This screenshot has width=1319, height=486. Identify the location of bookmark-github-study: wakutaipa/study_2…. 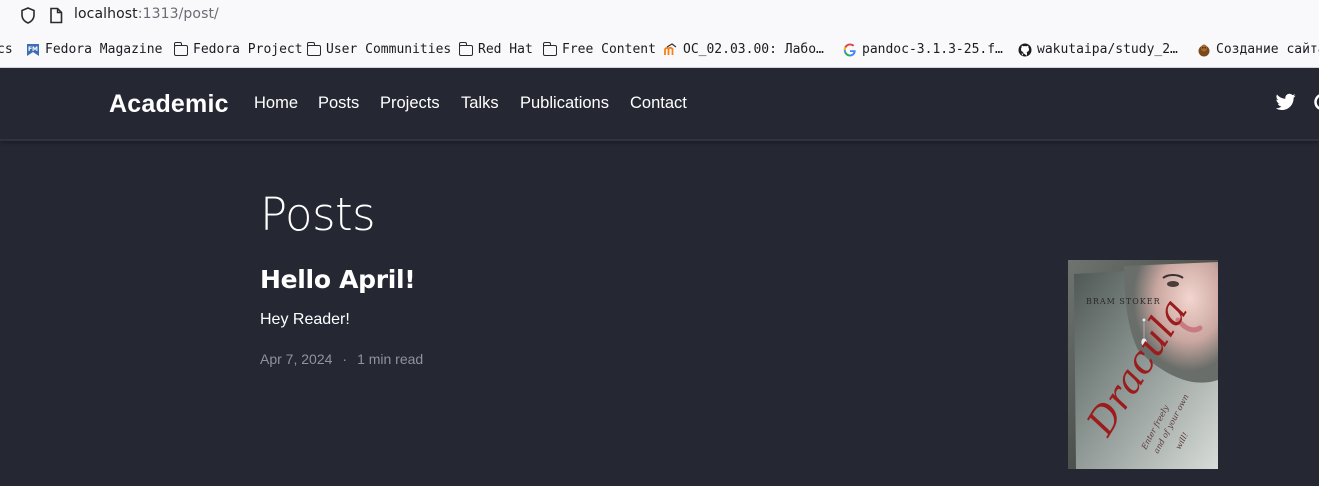
(1098, 49).